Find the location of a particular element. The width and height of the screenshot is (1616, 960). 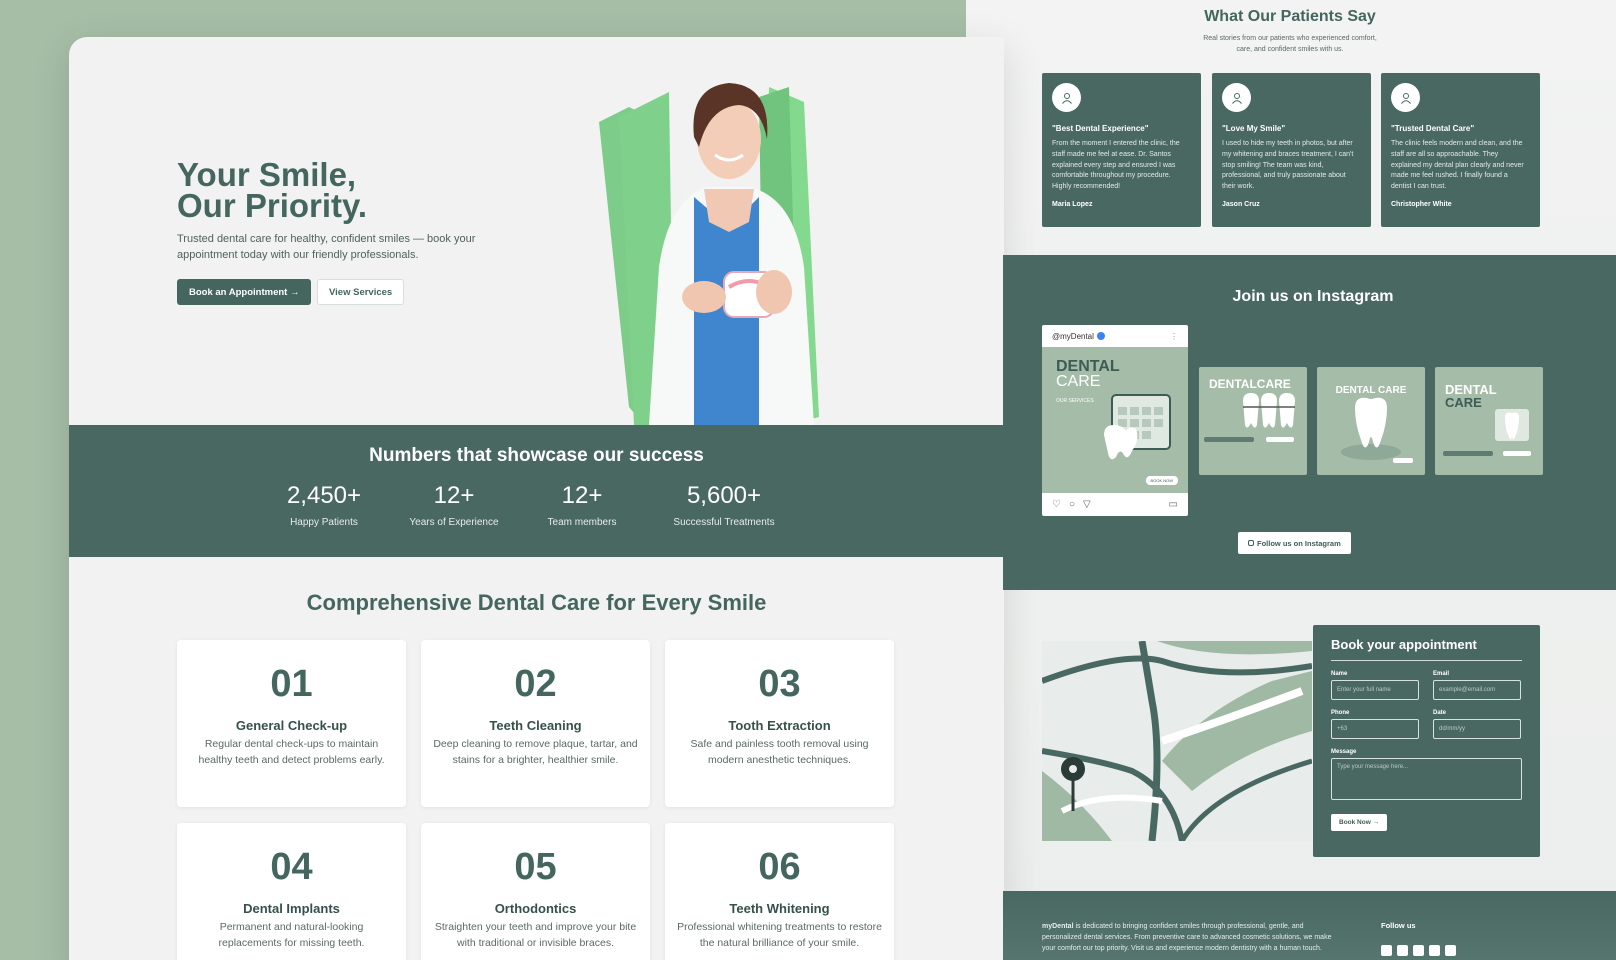

comment-icon: ○ is located at coordinates (1072, 504).